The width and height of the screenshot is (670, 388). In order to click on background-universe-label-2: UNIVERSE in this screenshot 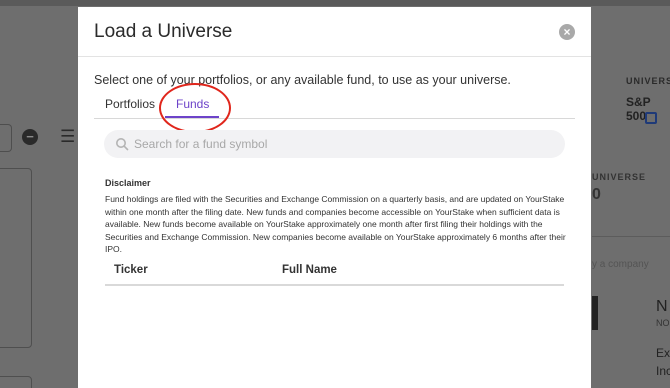, I will do `click(619, 177)`.